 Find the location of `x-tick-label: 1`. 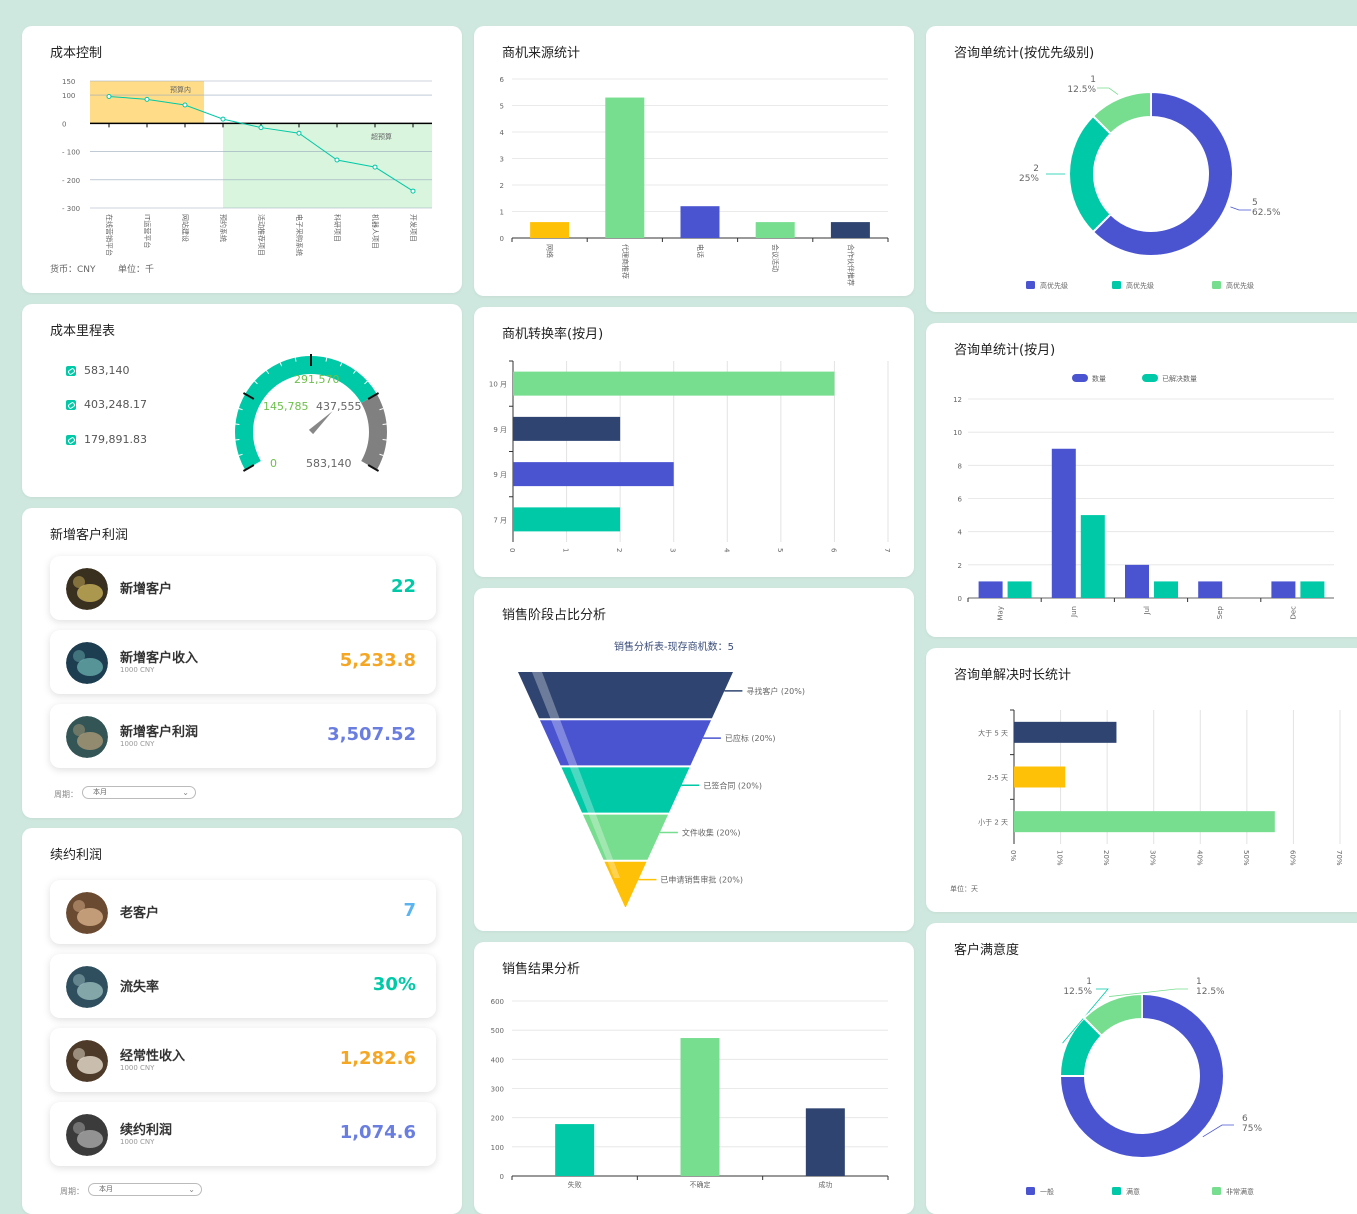

x-tick-label: 1 is located at coordinates (566, 550).